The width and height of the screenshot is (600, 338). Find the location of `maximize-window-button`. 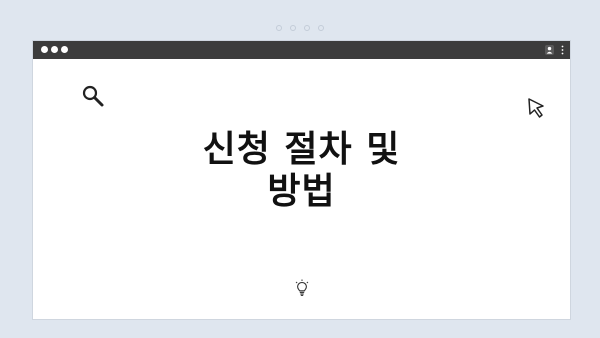

maximize-window-button is located at coordinates (64, 49).